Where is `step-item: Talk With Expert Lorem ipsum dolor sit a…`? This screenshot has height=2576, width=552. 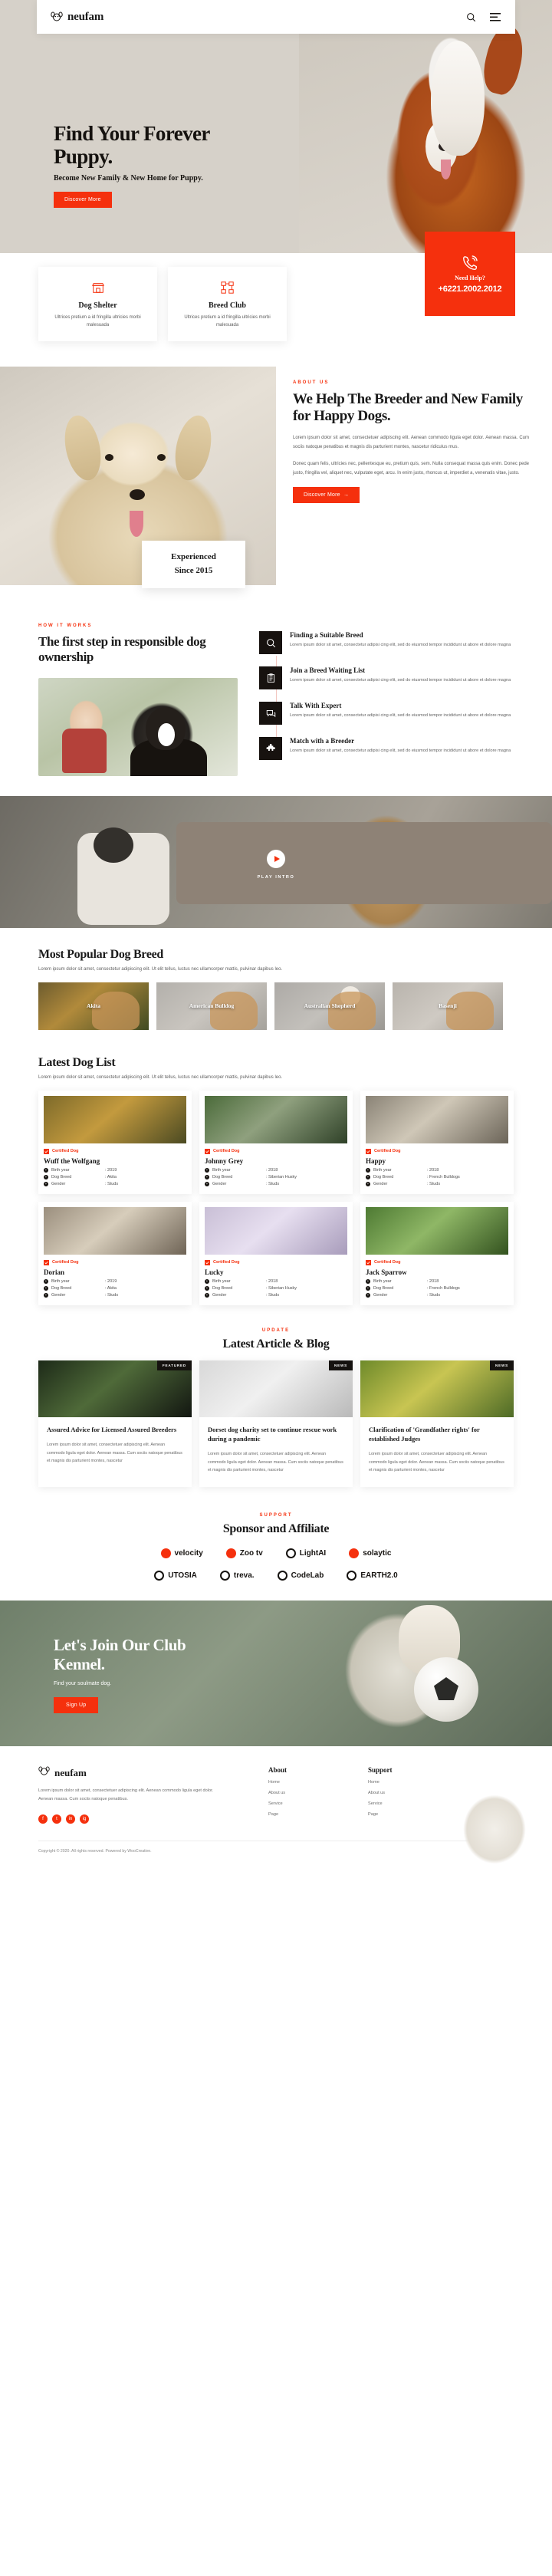
step-item: Talk With Expert Lorem ipsum dolor sit a… is located at coordinates (394, 713).